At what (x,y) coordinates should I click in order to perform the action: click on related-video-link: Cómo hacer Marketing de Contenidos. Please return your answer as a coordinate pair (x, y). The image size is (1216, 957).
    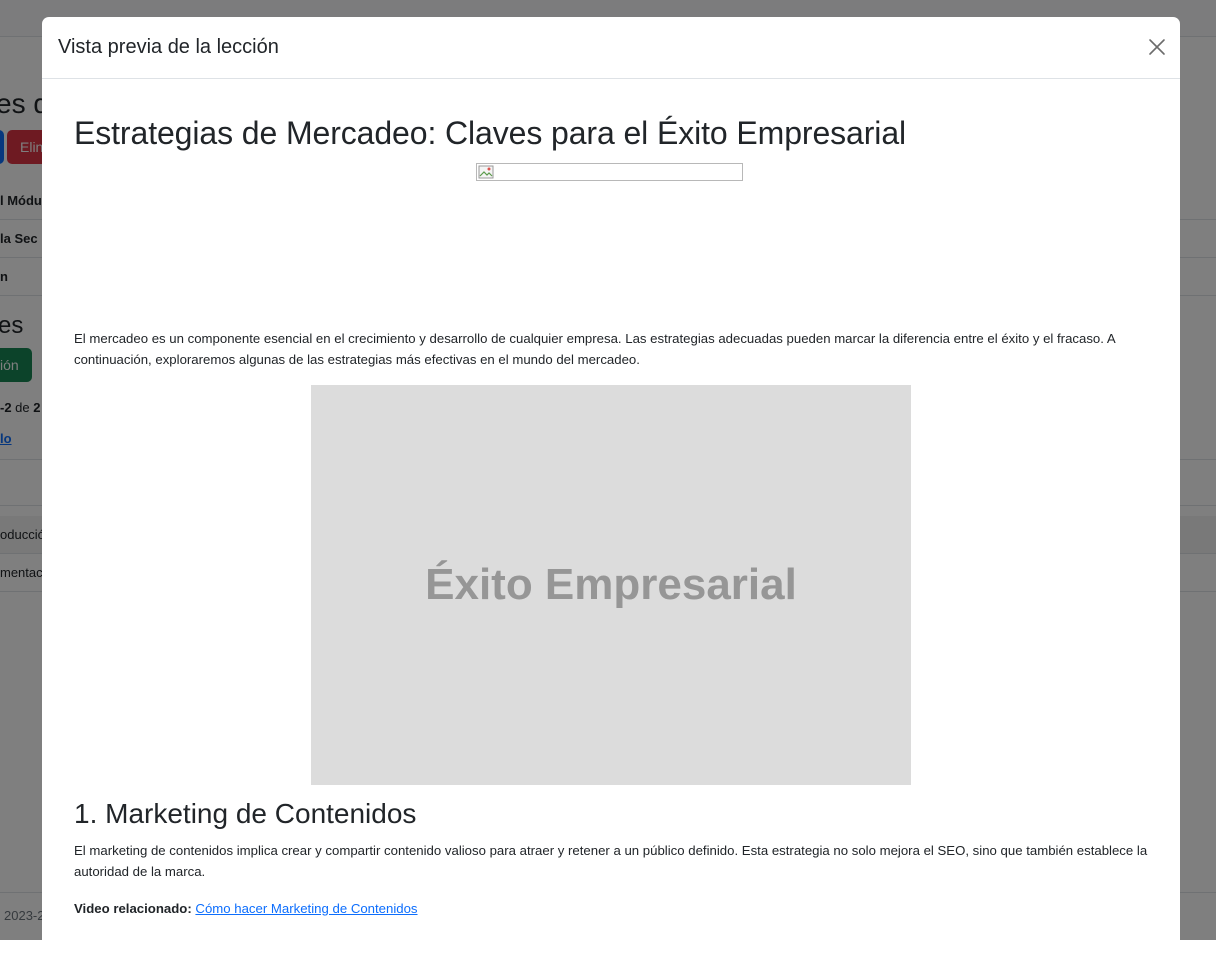
    Looking at the image, I should click on (306, 908).